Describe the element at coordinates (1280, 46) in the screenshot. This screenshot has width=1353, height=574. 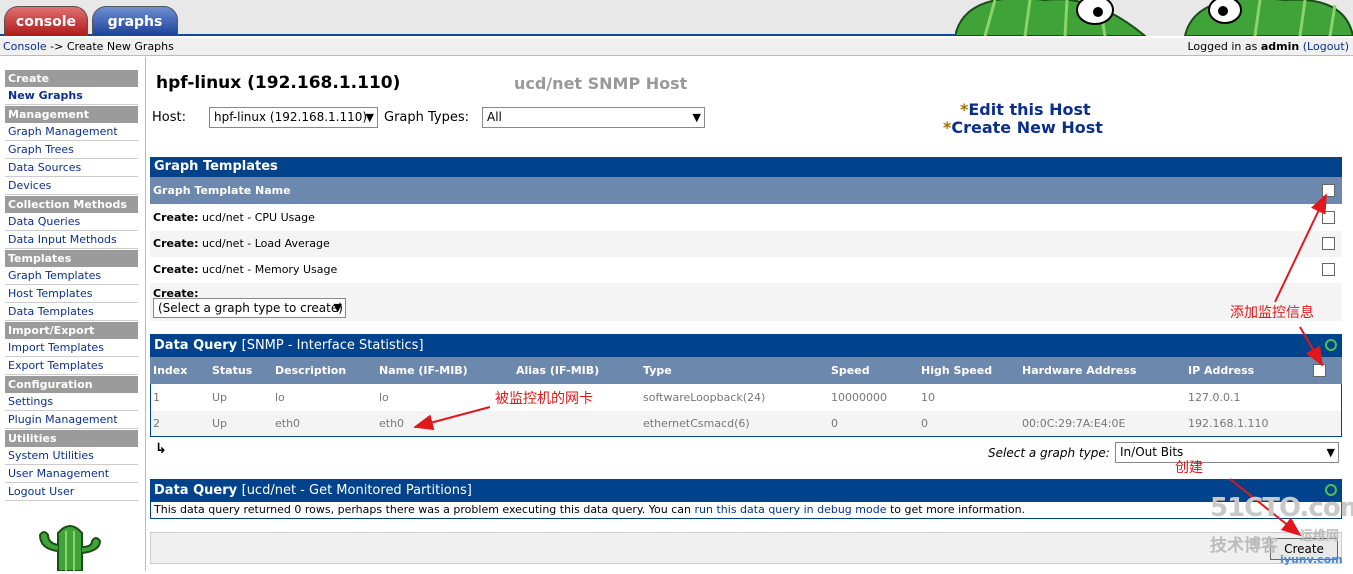
I see `login-user: admin` at that location.